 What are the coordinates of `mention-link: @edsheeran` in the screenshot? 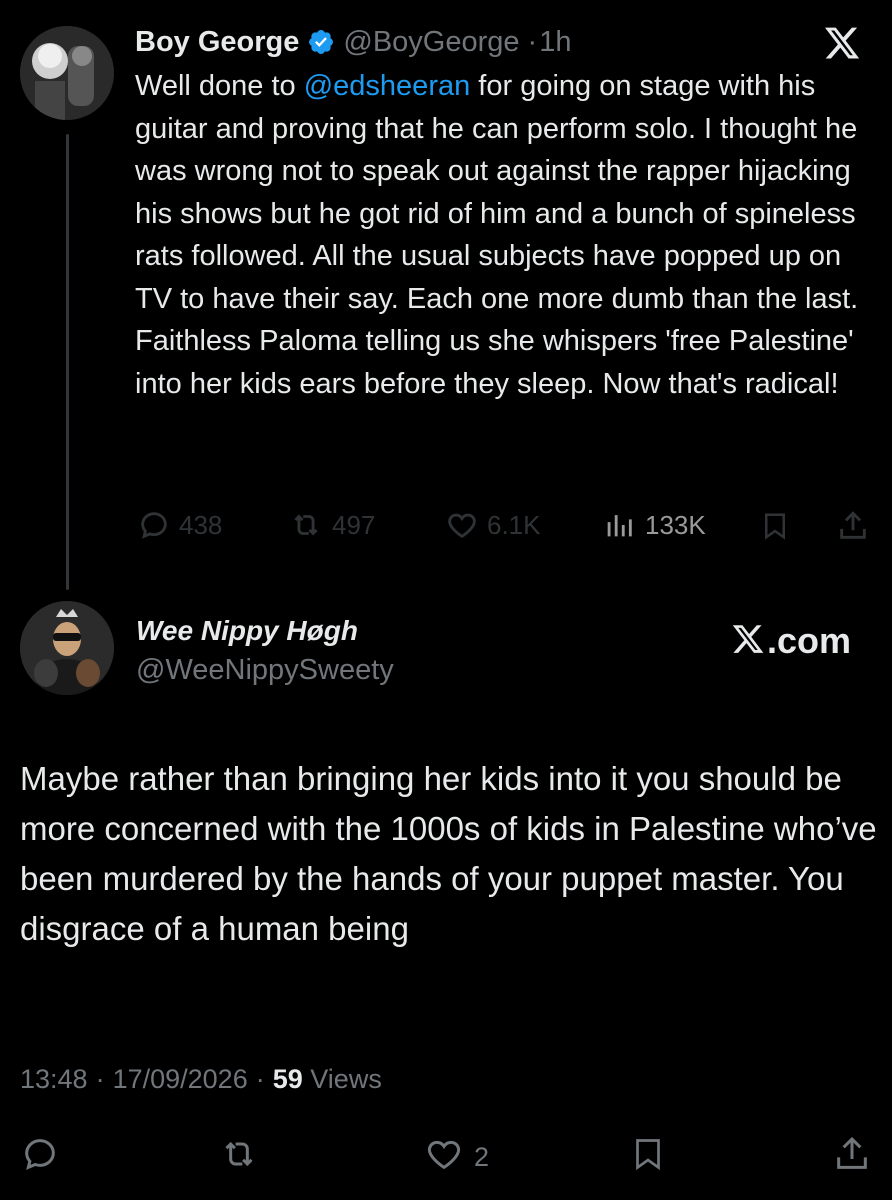 It's located at (387, 86).